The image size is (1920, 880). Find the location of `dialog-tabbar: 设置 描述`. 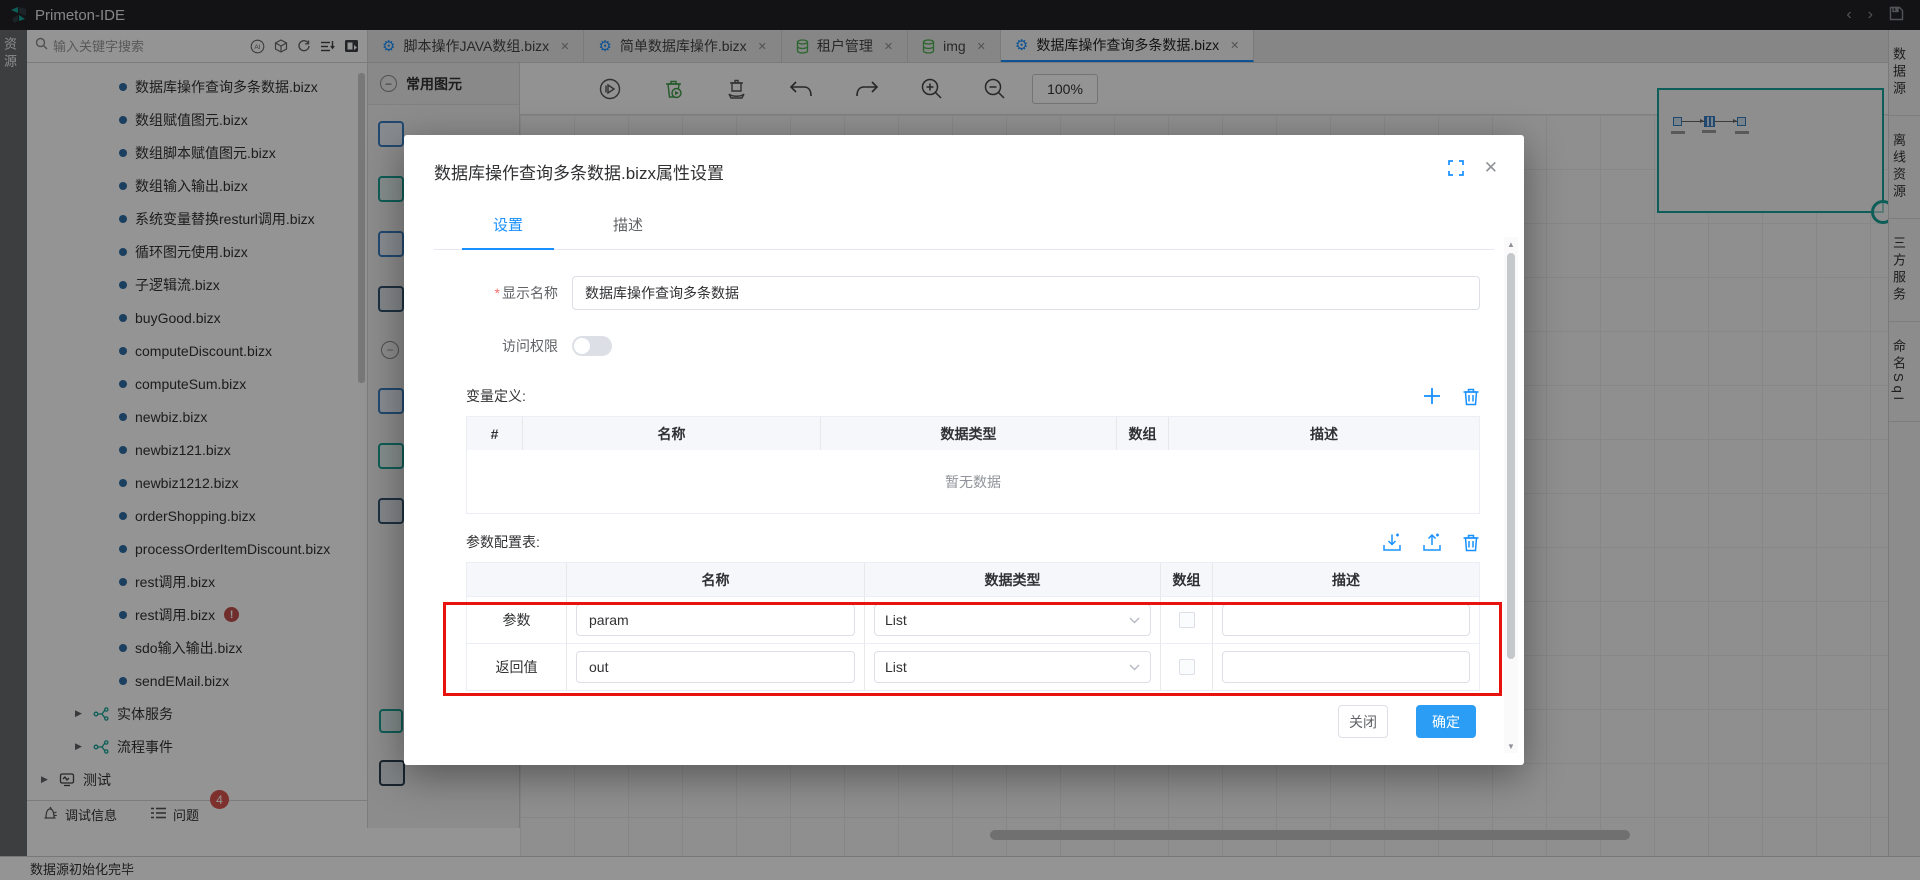

dialog-tabbar: 设置 描述 is located at coordinates (964, 232).